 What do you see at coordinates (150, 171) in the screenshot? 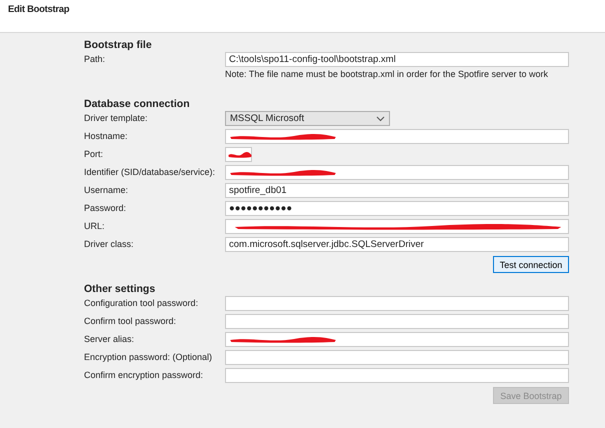
I see `field-label: Identifier (SID/database/service):` at bounding box center [150, 171].